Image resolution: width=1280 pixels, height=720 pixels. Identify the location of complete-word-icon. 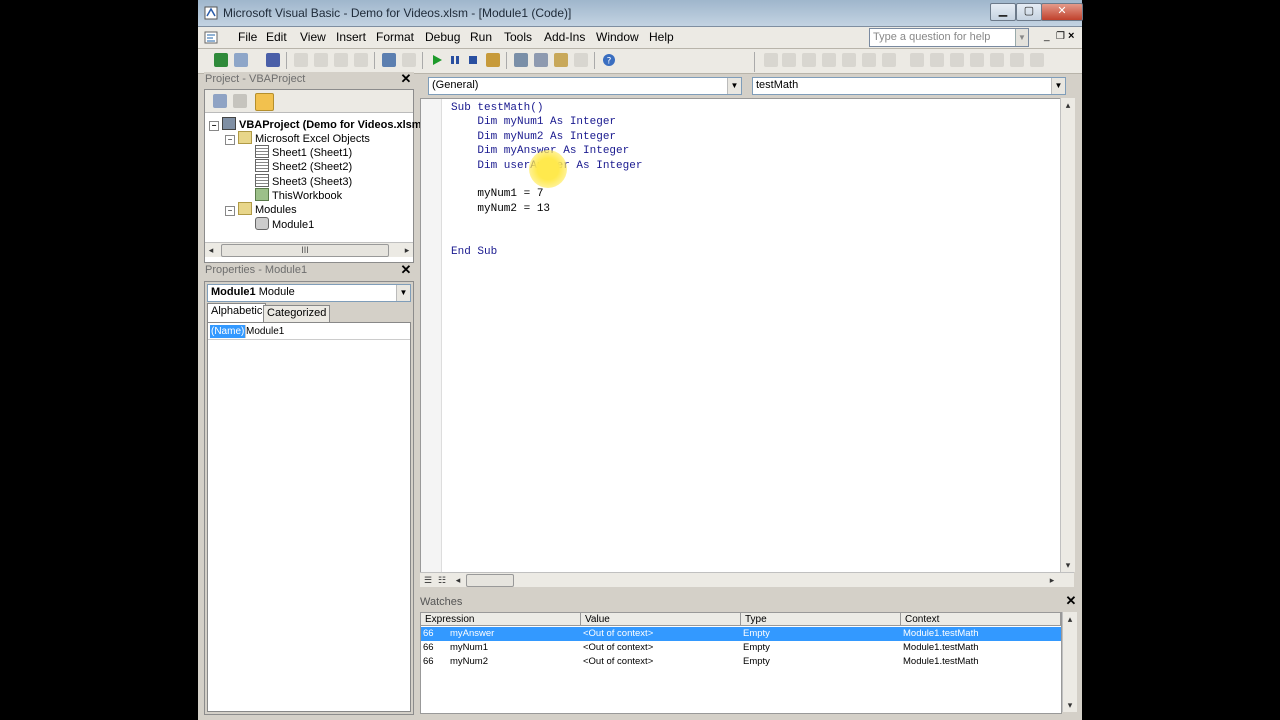
(889, 60).